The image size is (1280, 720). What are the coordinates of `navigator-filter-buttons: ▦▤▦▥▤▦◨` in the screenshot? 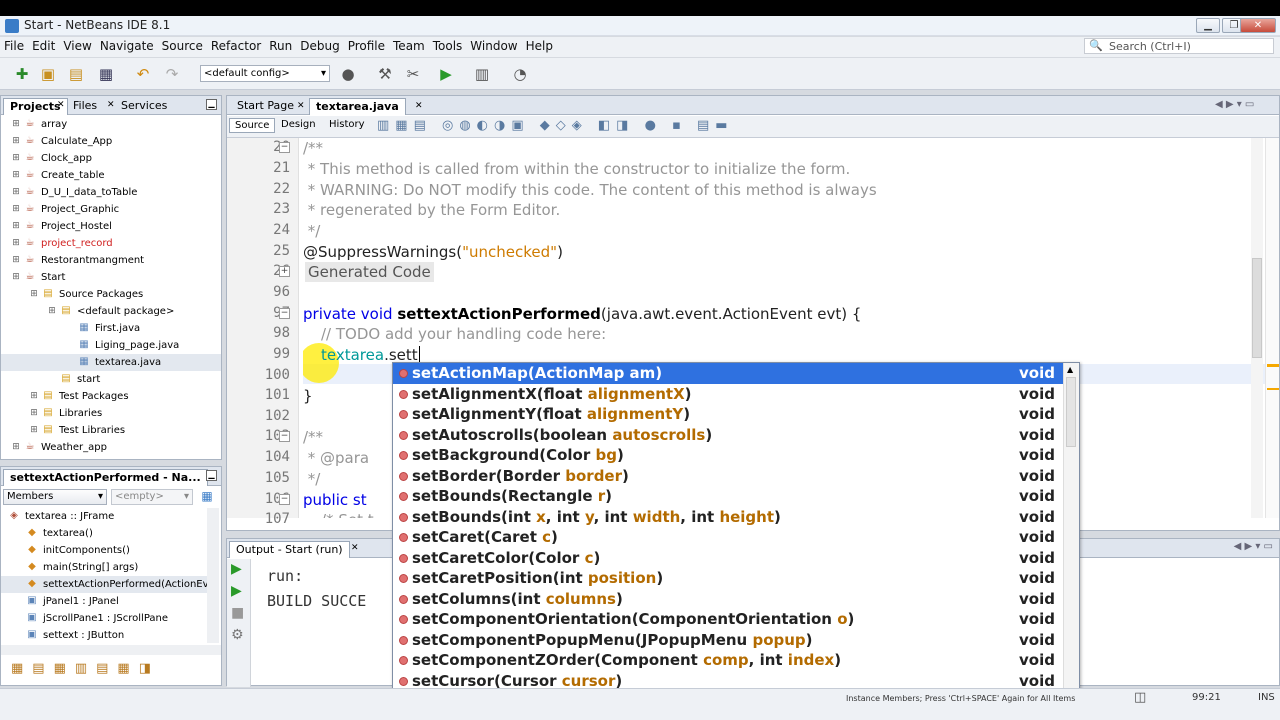 It's located at (111, 671).